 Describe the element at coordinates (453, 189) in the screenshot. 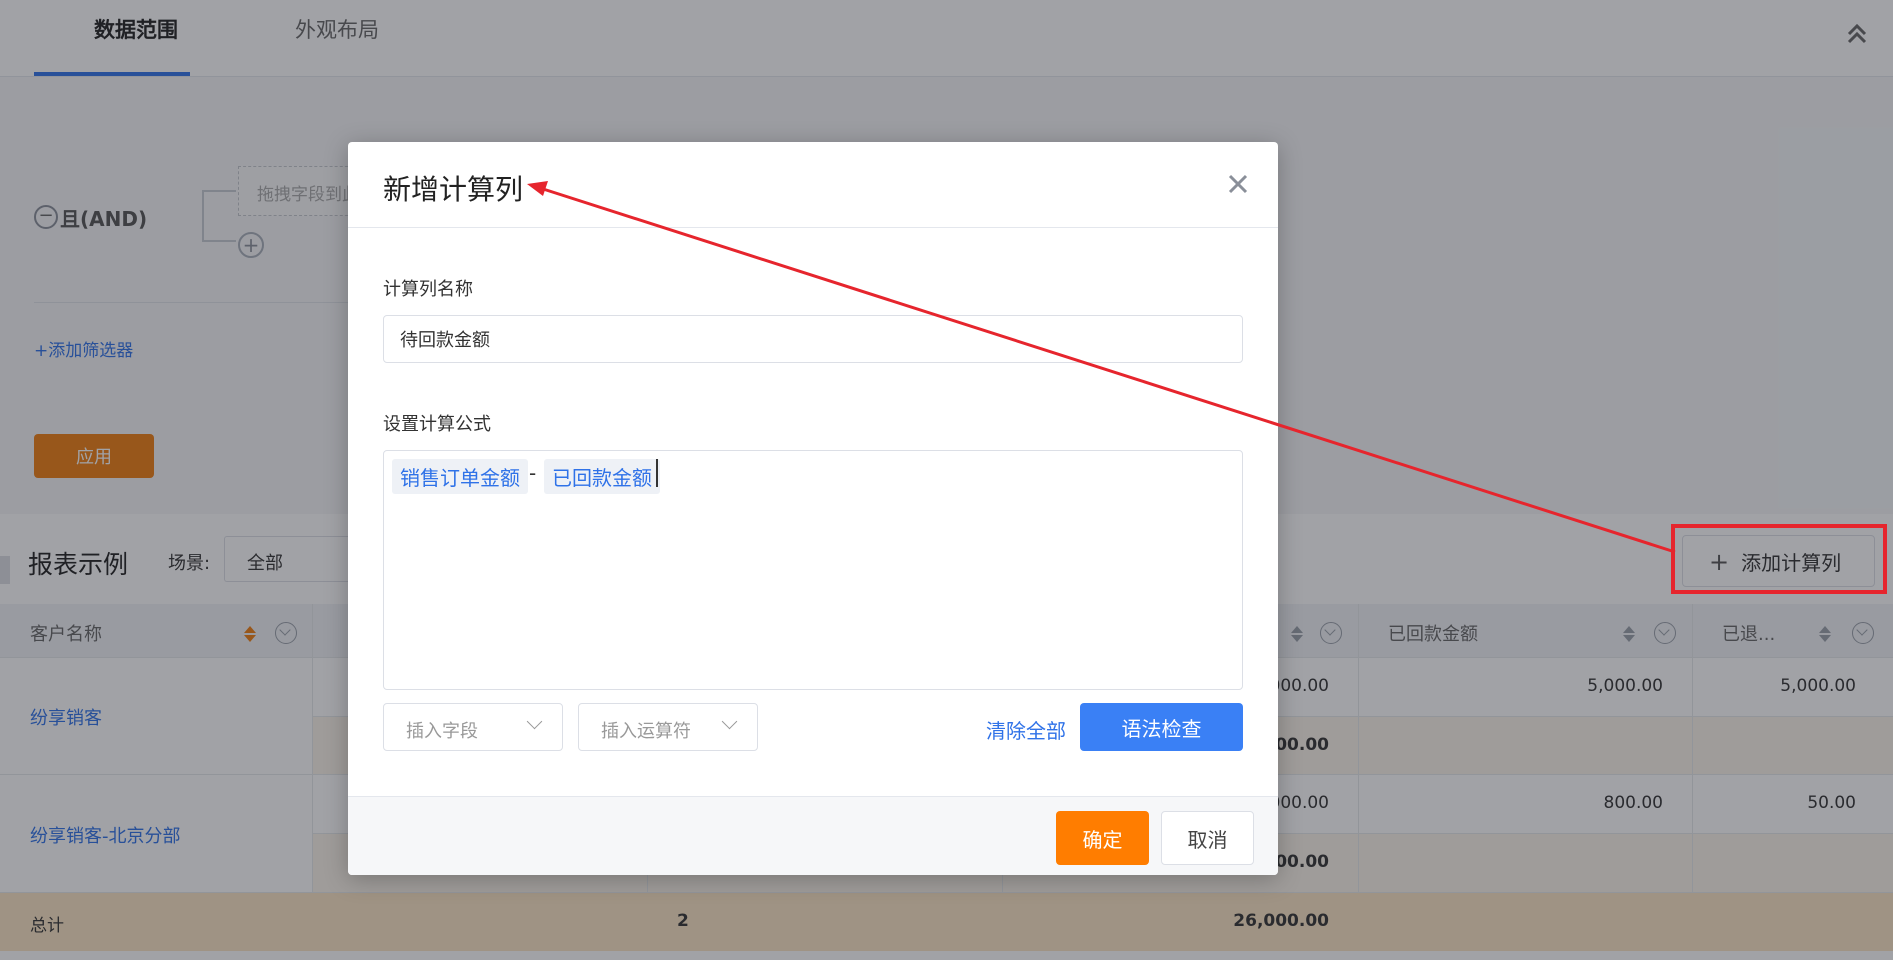

I see `dialog-title: 新增计算列` at that location.